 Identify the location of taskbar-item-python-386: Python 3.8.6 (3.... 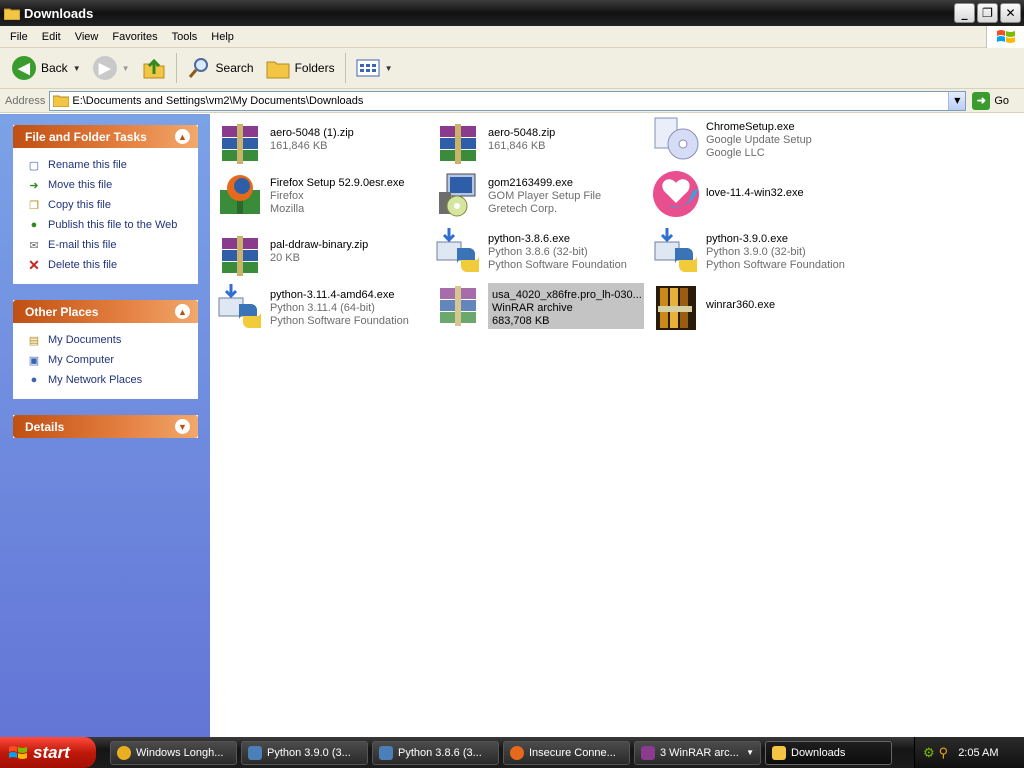
(435, 752).